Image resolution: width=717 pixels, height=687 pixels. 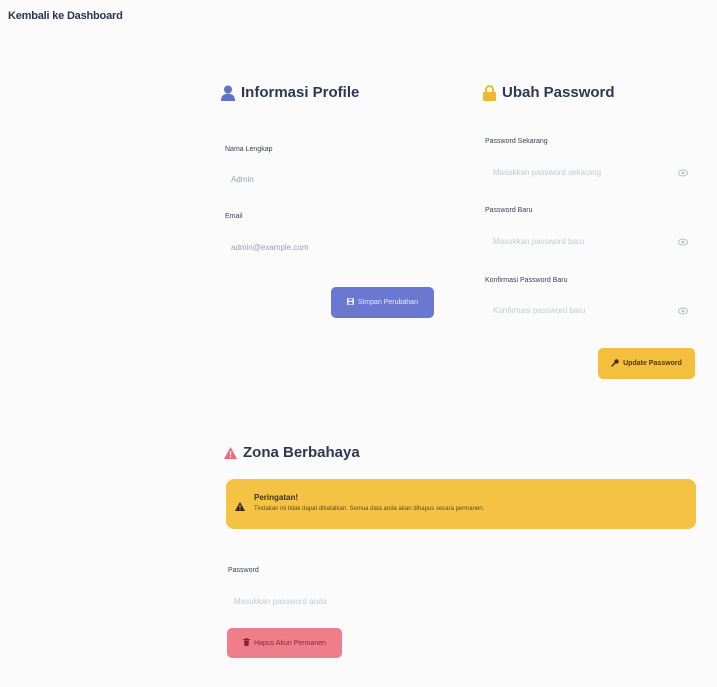 What do you see at coordinates (652, 363) in the screenshot?
I see `update-password-label: Update Password` at bounding box center [652, 363].